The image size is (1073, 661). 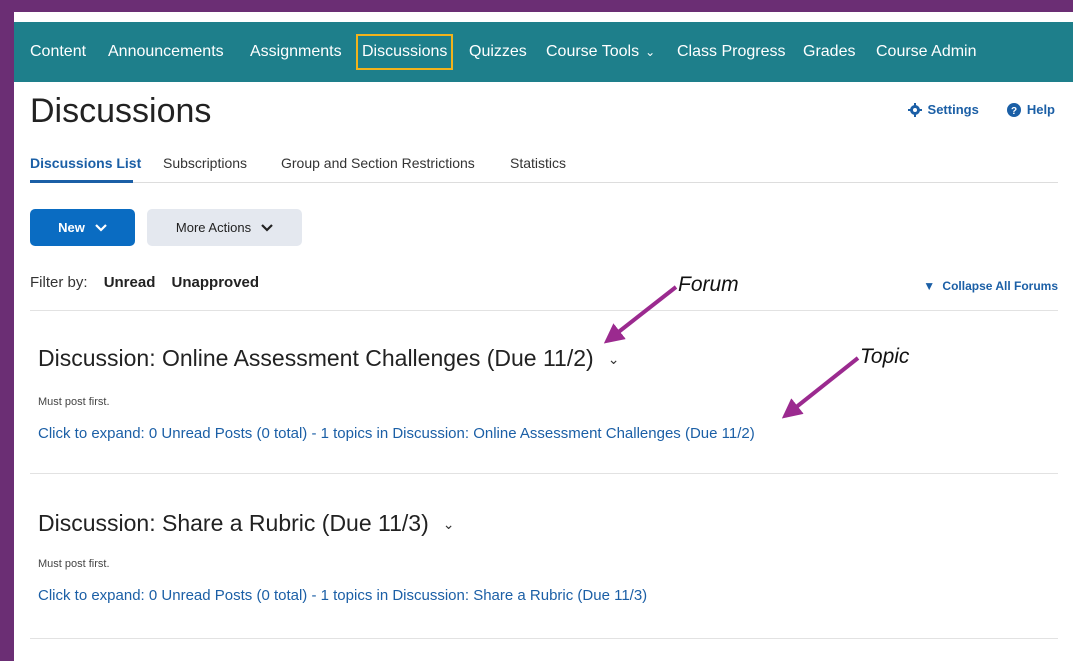 I want to click on help-label: Help, so click(x=1040, y=109).